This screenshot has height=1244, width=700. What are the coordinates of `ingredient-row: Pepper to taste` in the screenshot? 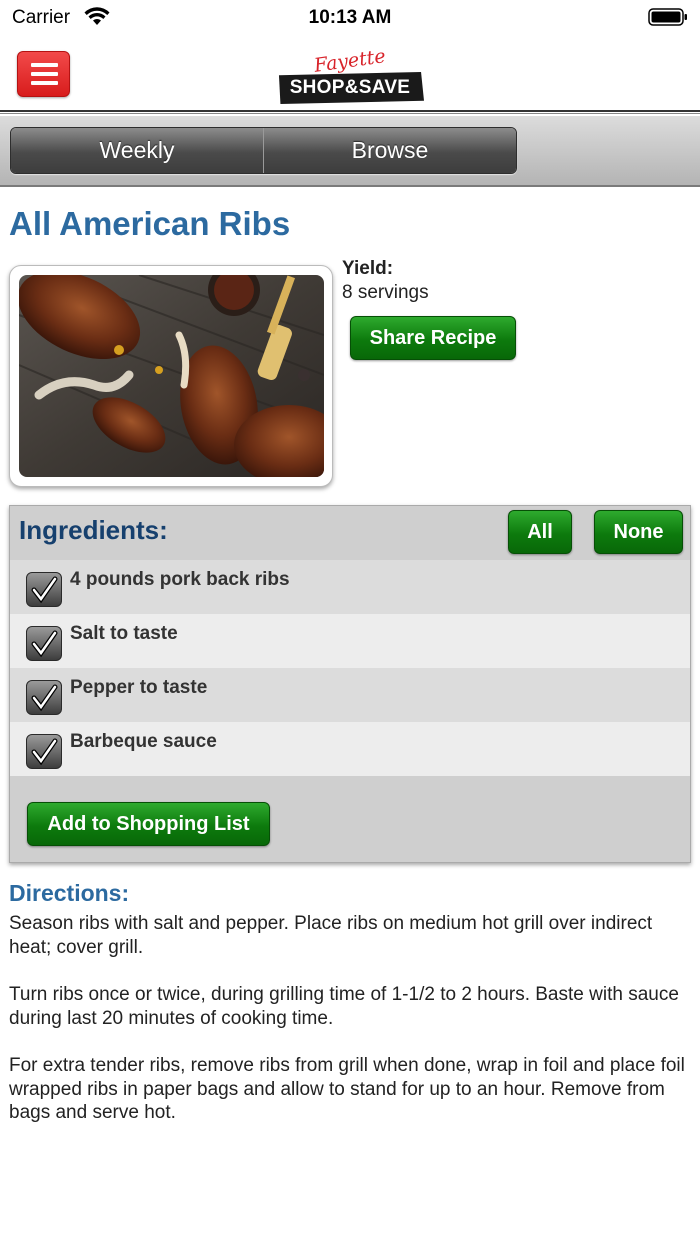 It's located at (350, 695).